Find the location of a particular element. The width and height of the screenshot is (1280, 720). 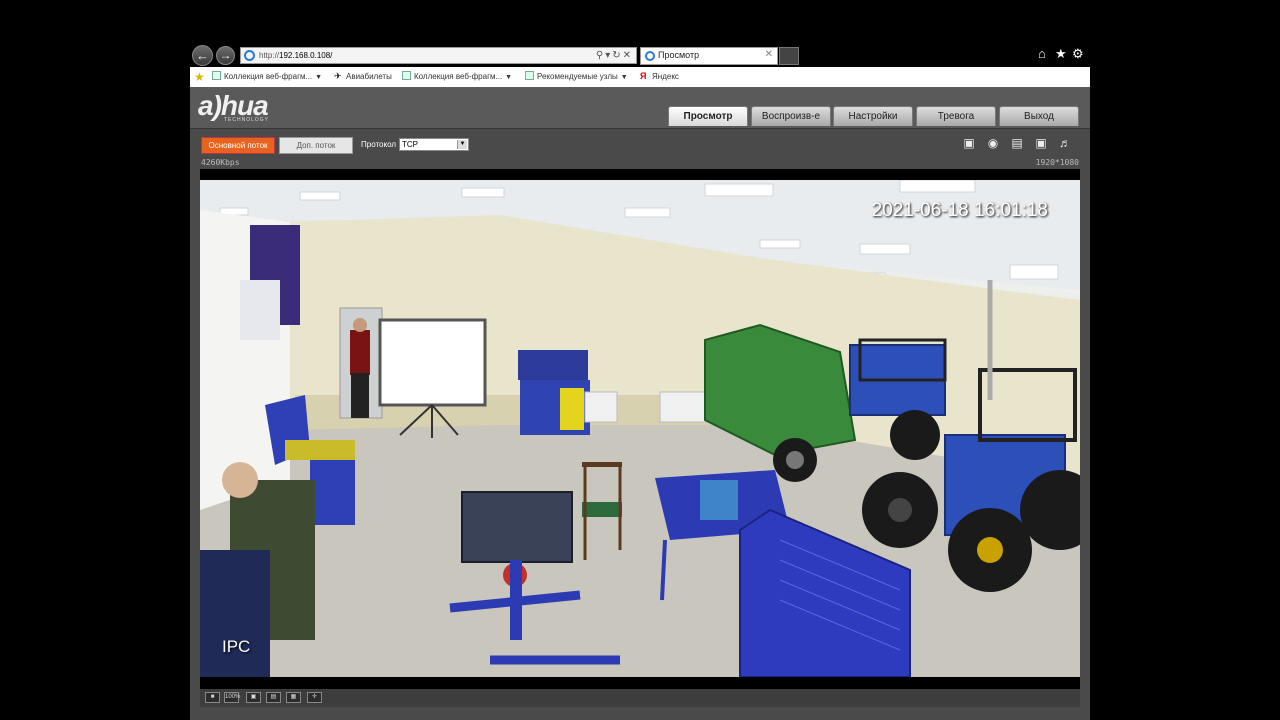

favorite-item: Я Яндекс is located at coordinates (659, 76).